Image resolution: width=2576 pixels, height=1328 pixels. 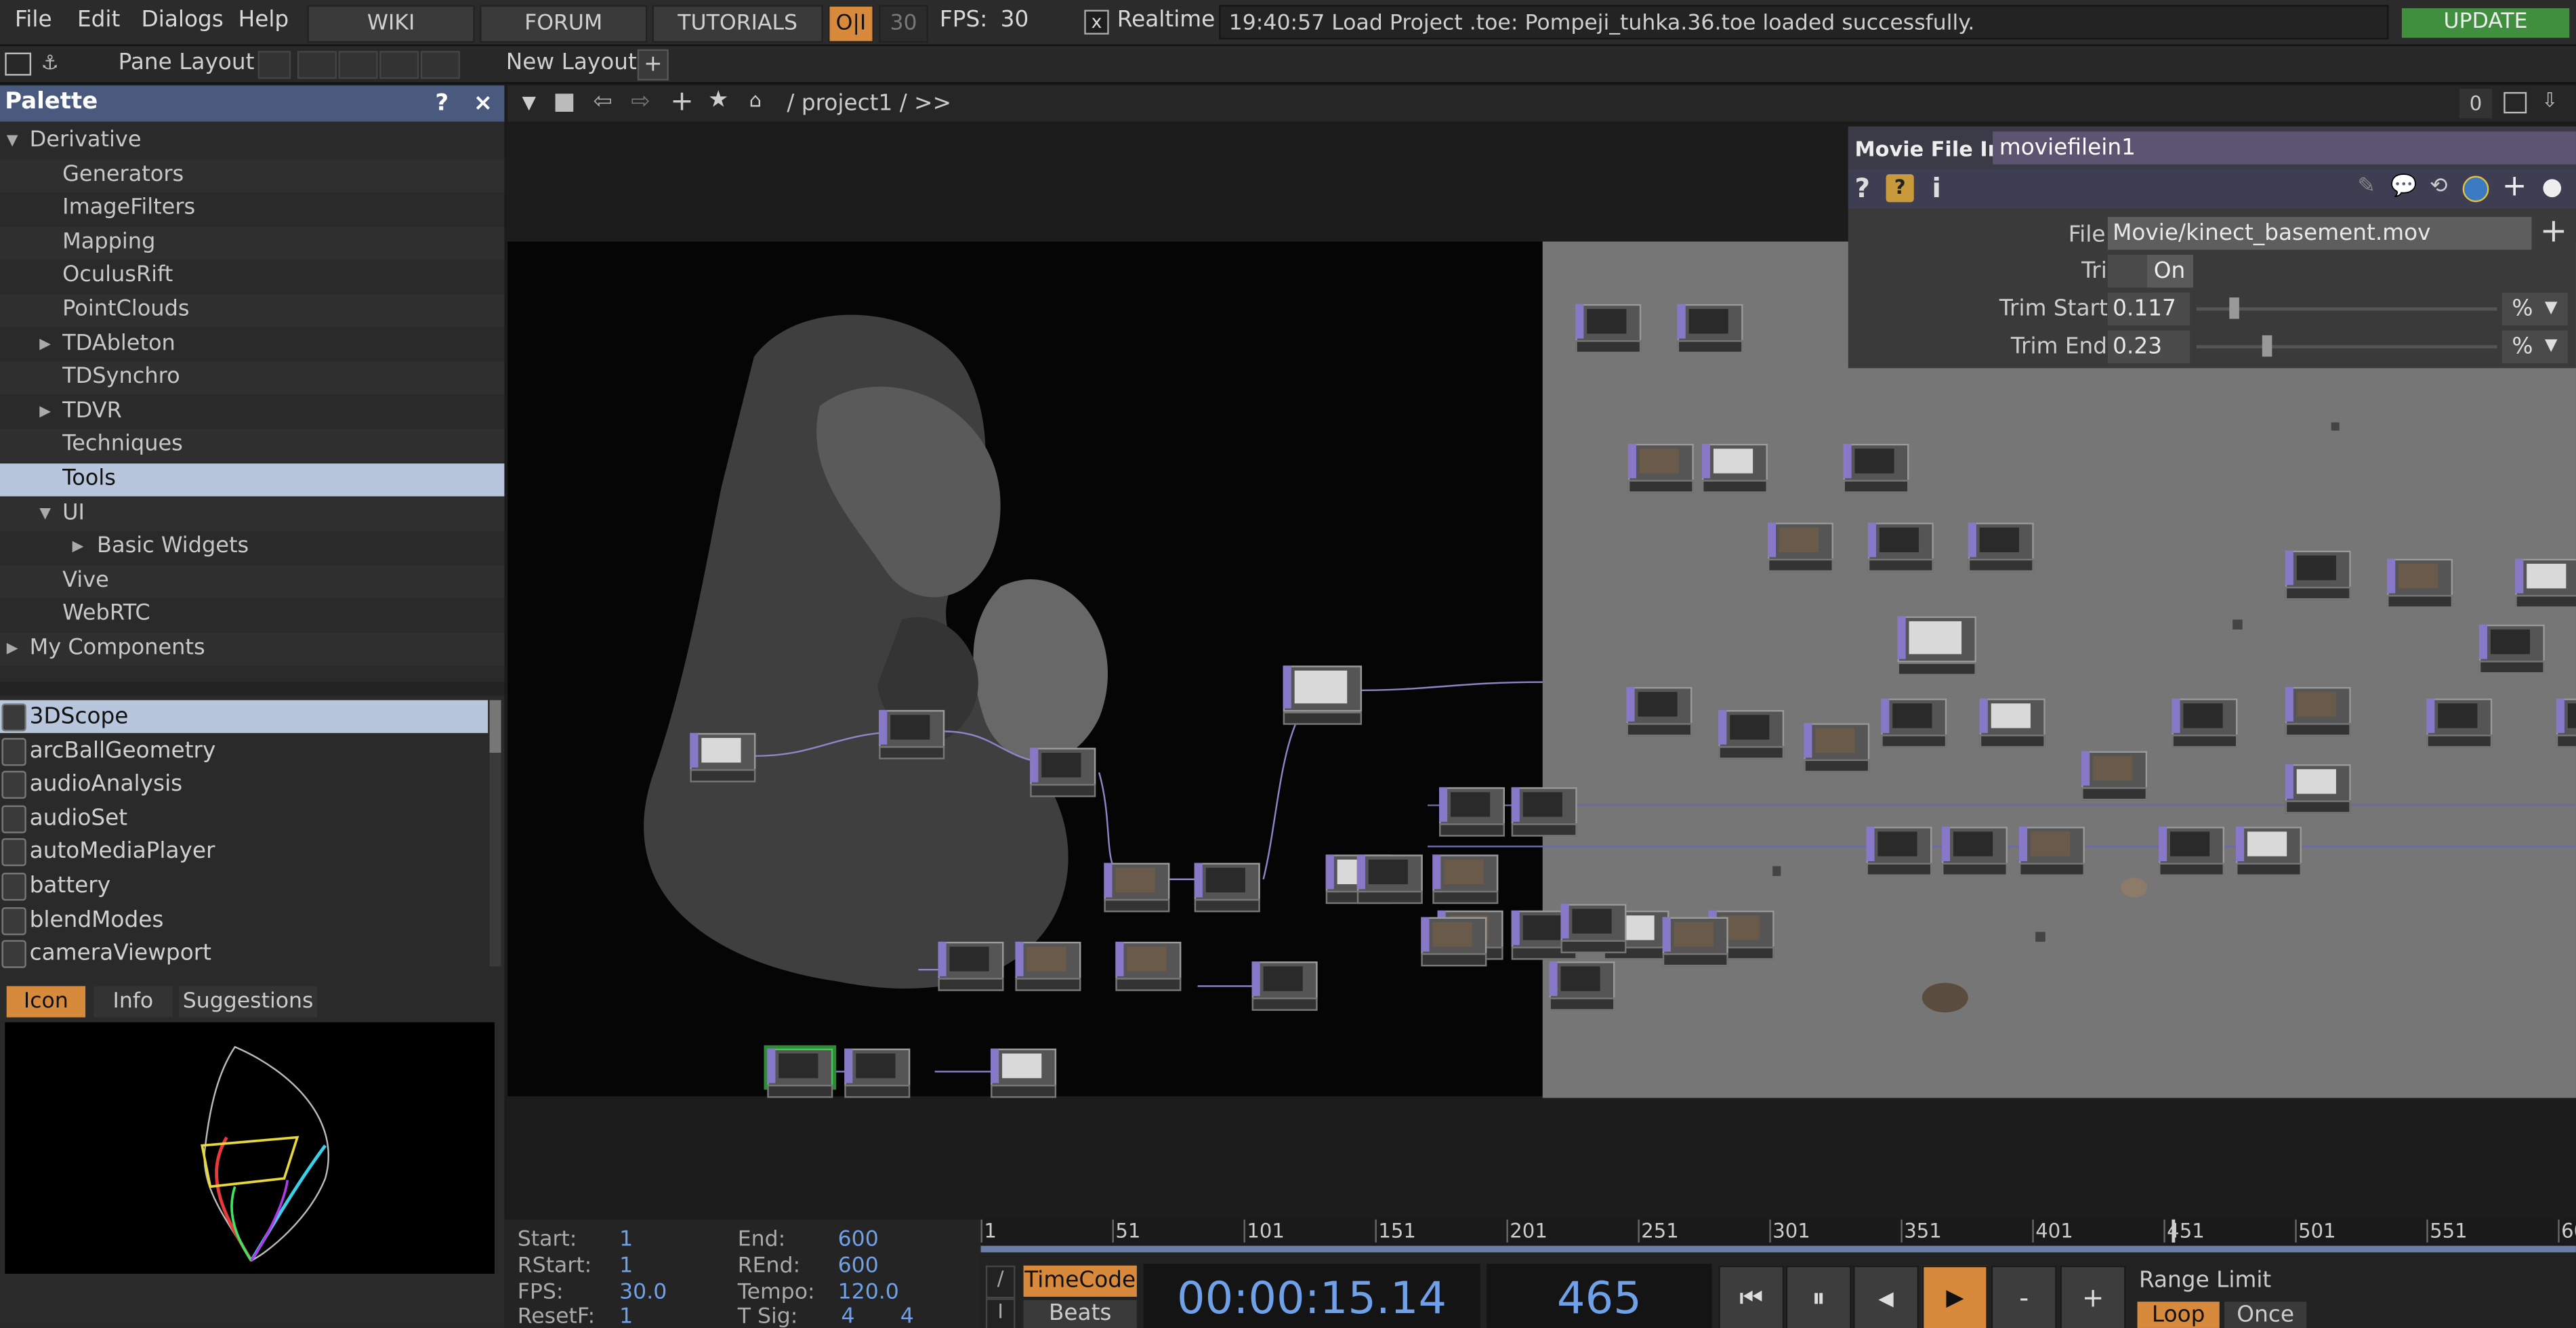 I want to click on layout-quad-icon, so click(x=440, y=65).